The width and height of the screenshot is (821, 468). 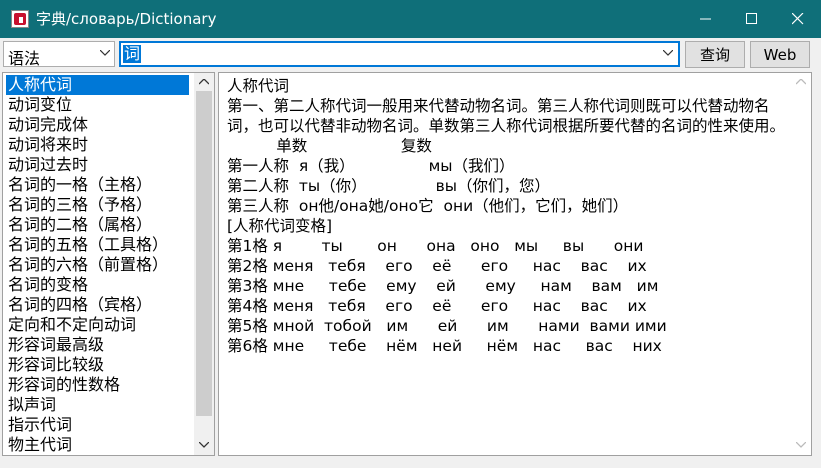 I want to click on minimize-icon, so click(x=705, y=19).